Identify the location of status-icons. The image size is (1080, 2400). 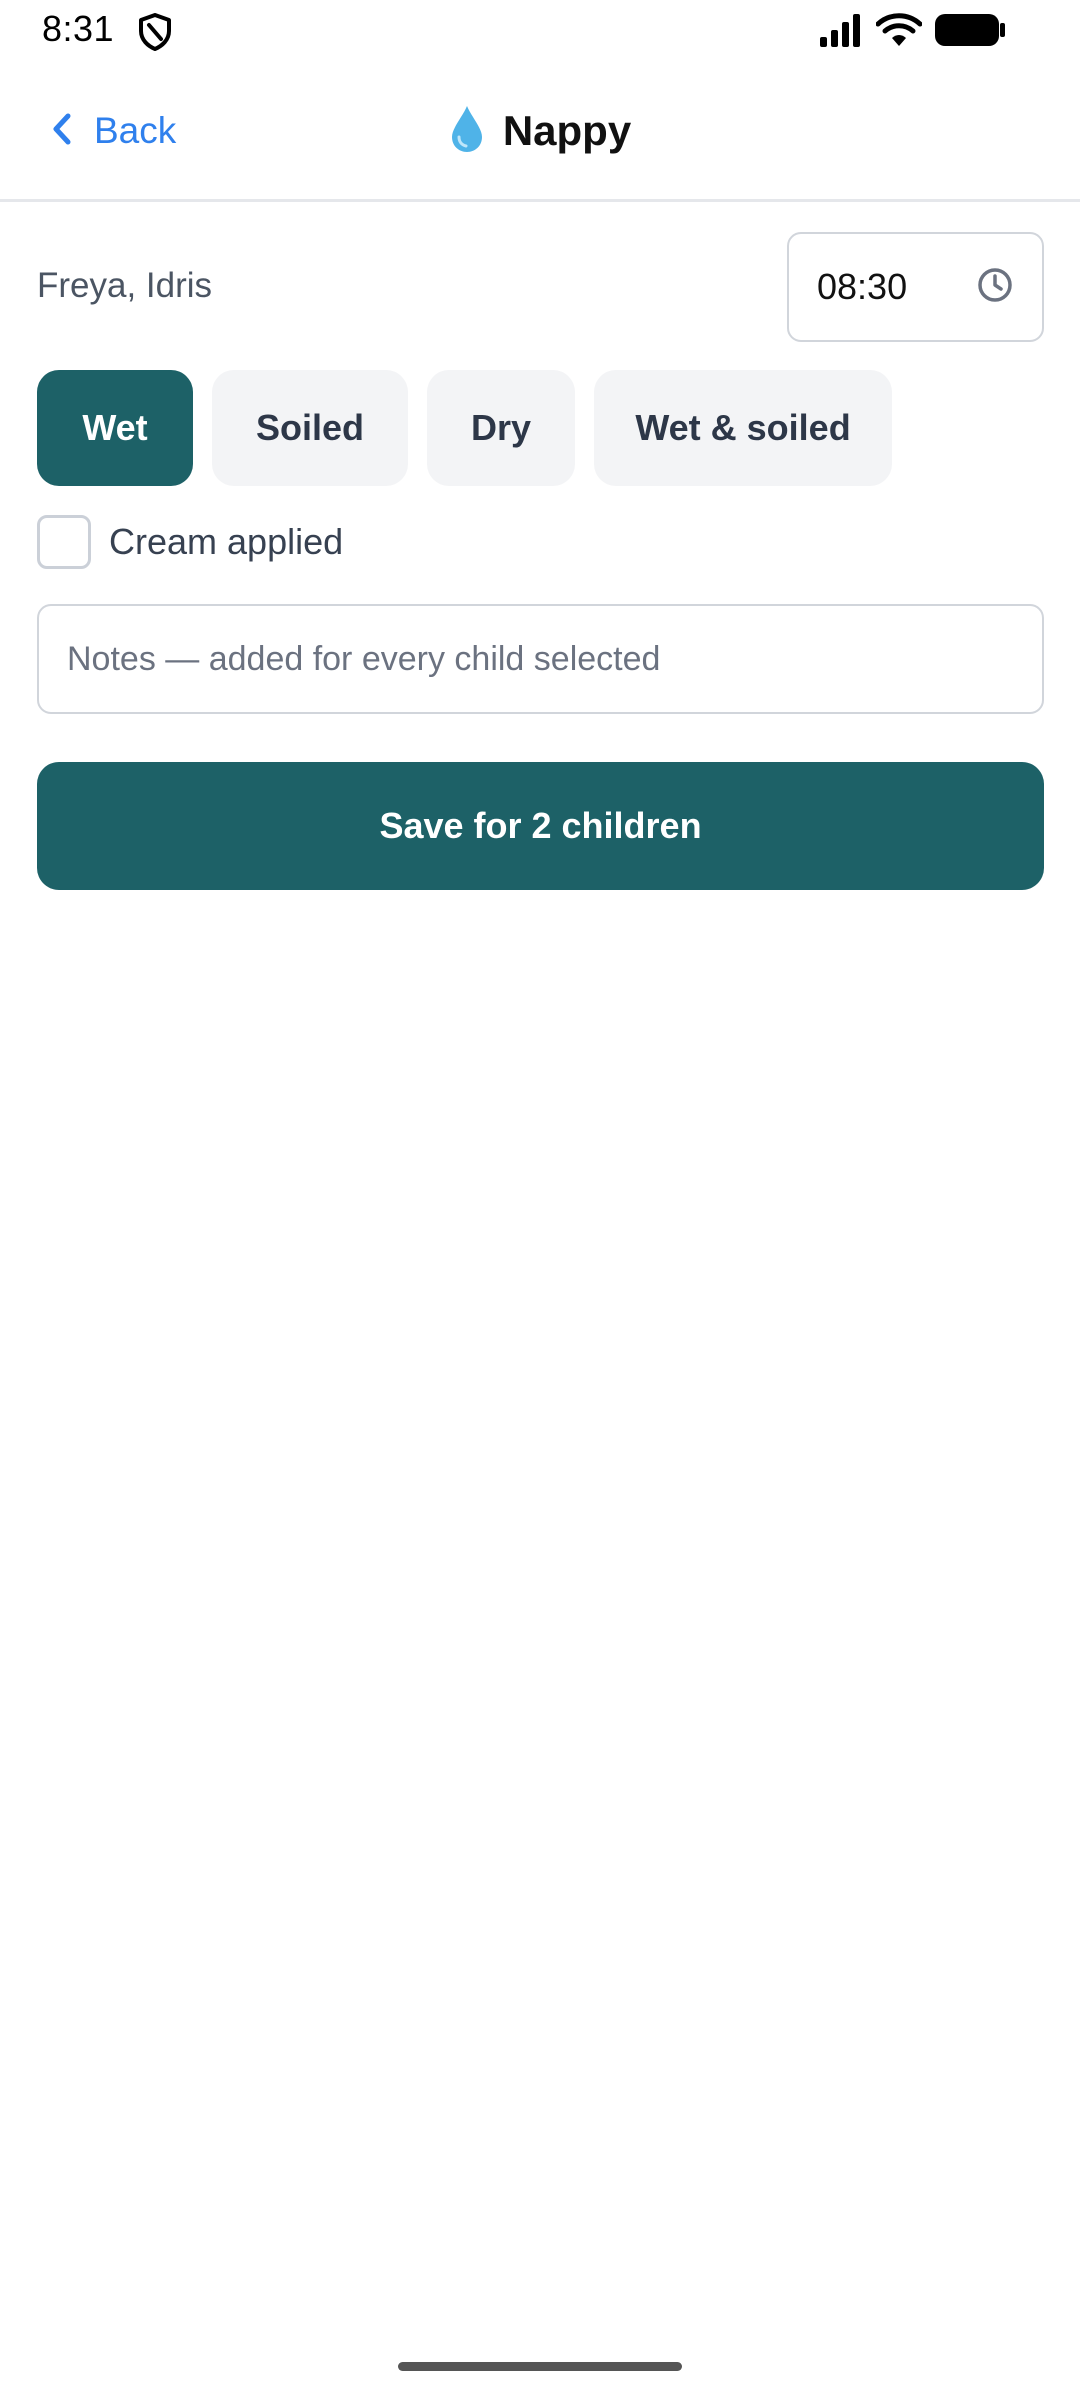
(912, 32).